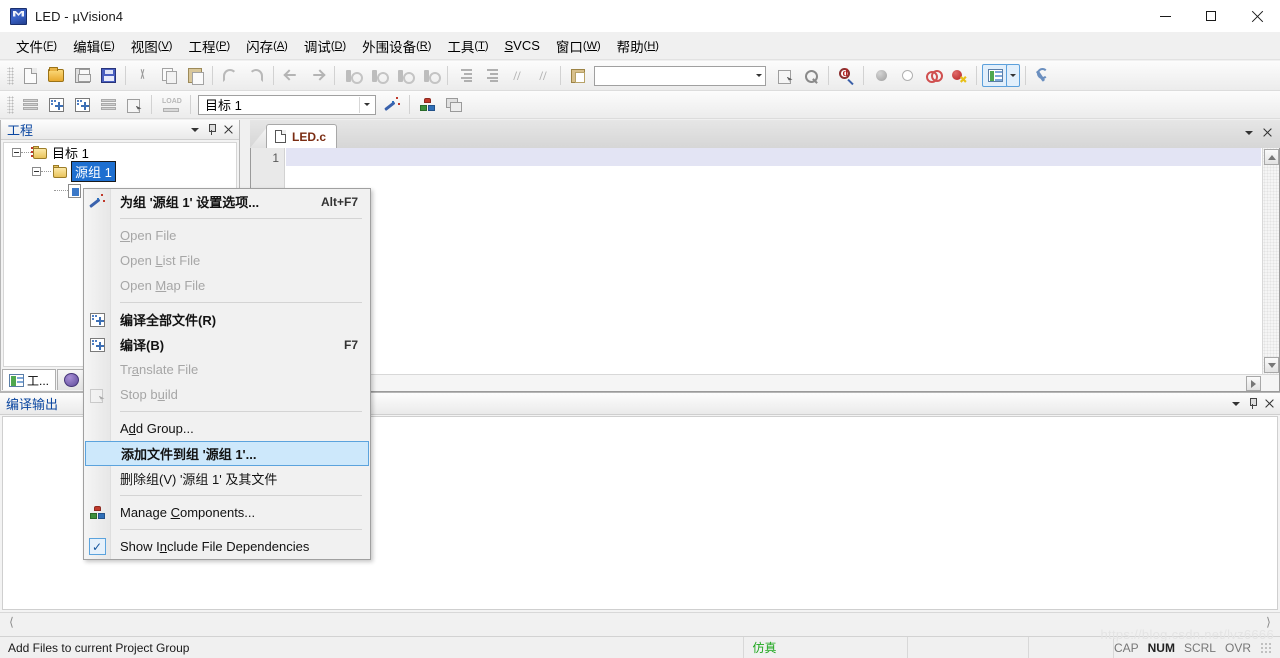 This screenshot has width=1280, height=658. I want to click on redo-icon, so click(256, 75).